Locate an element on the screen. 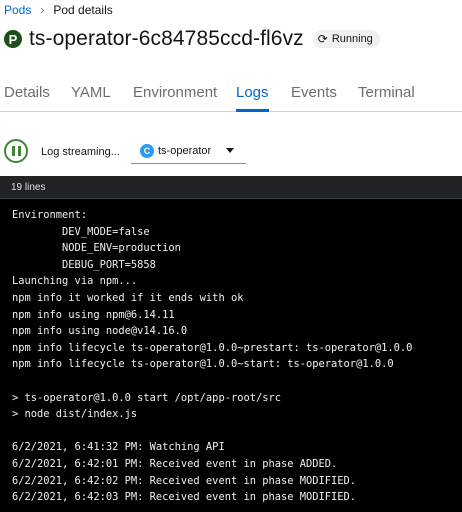  status-text: Running is located at coordinates (352, 39).